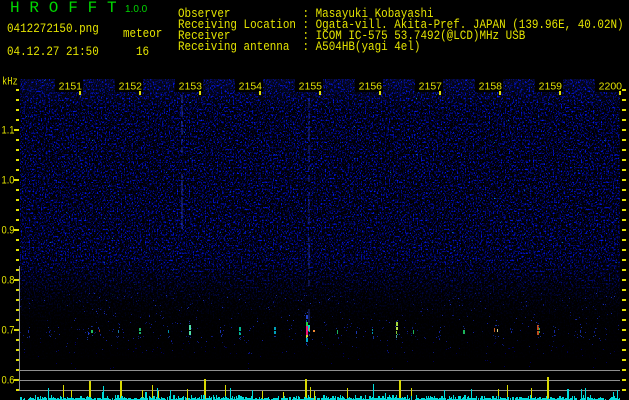  I want to click on svg-text: 2154, so click(251, 87).